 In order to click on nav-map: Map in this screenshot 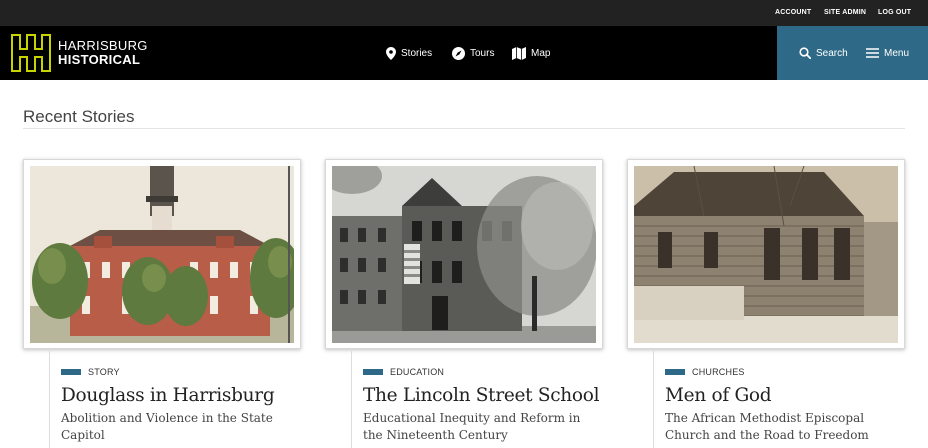, I will do `click(531, 53)`.